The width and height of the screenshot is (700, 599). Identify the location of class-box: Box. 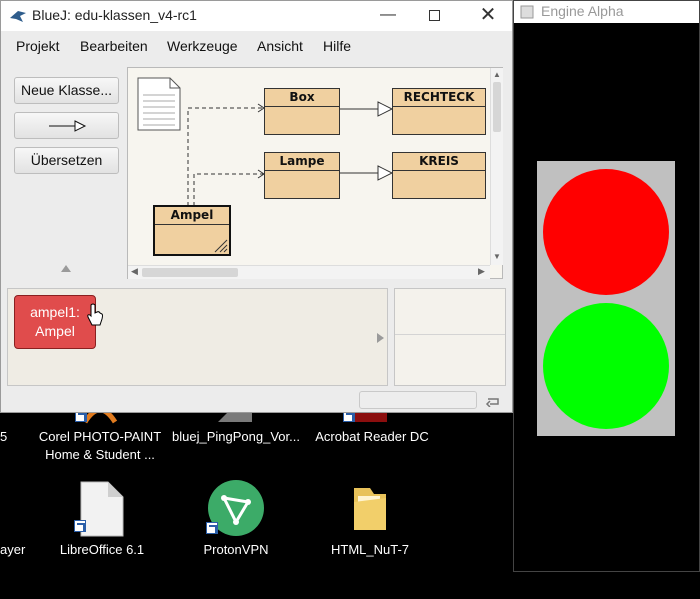
(302, 111).